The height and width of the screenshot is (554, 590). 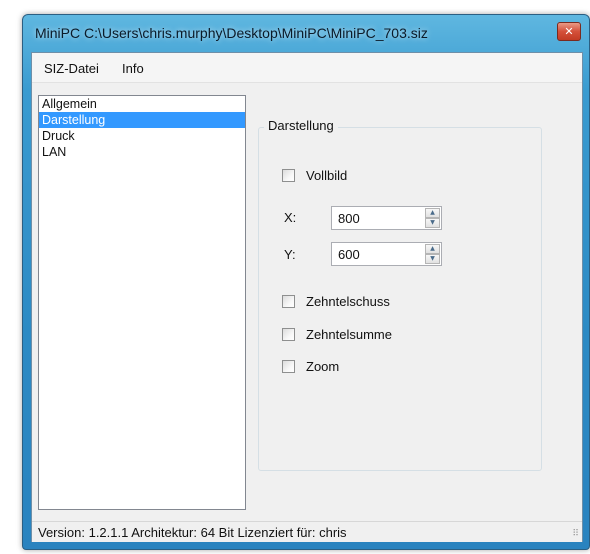 I want to click on close-icon: ✕, so click(x=569, y=31).